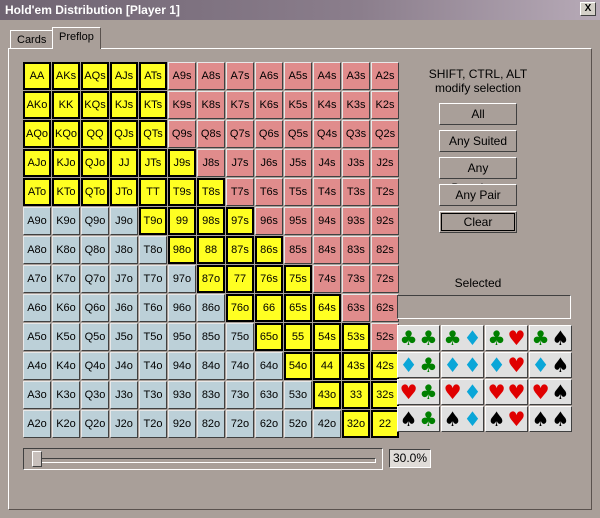 The width and height of the screenshot is (600, 518). What do you see at coordinates (124, 76) in the screenshot?
I see `hand-cell: AJs` at bounding box center [124, 76].